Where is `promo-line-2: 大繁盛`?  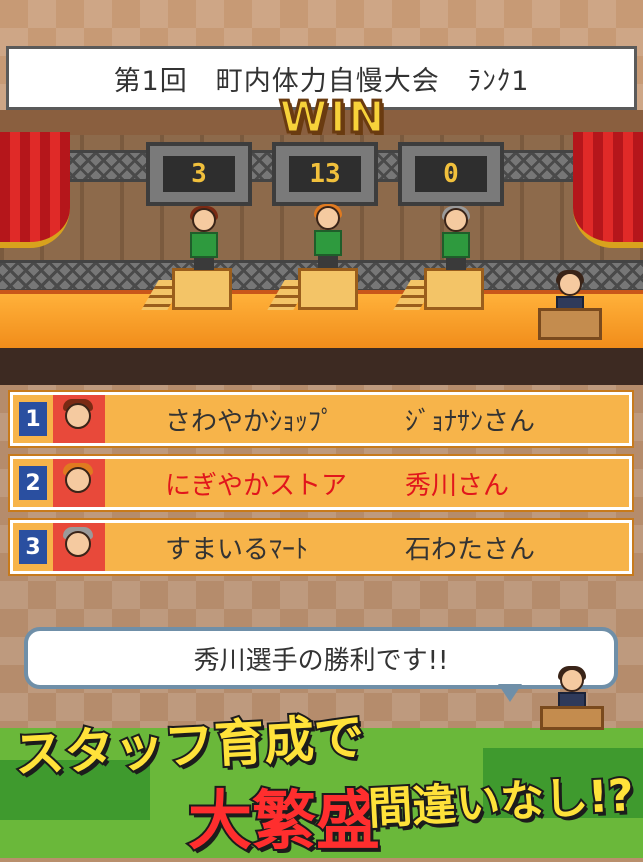 promo-line-2: 大繁盛 is located at coordinates (284, 822).